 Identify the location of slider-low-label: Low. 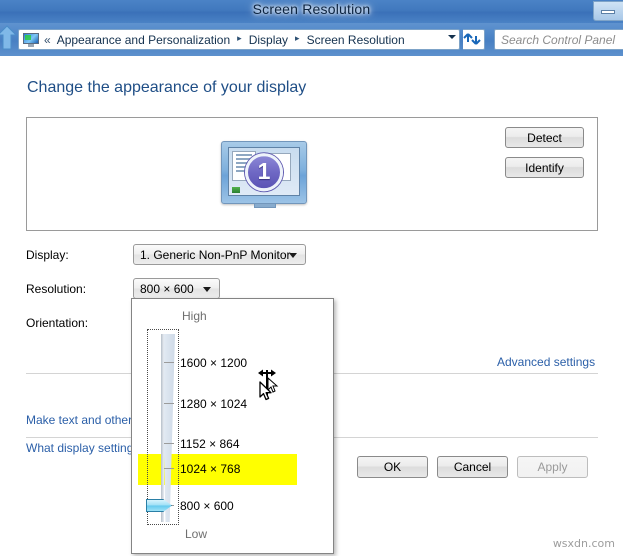
(196, 534).